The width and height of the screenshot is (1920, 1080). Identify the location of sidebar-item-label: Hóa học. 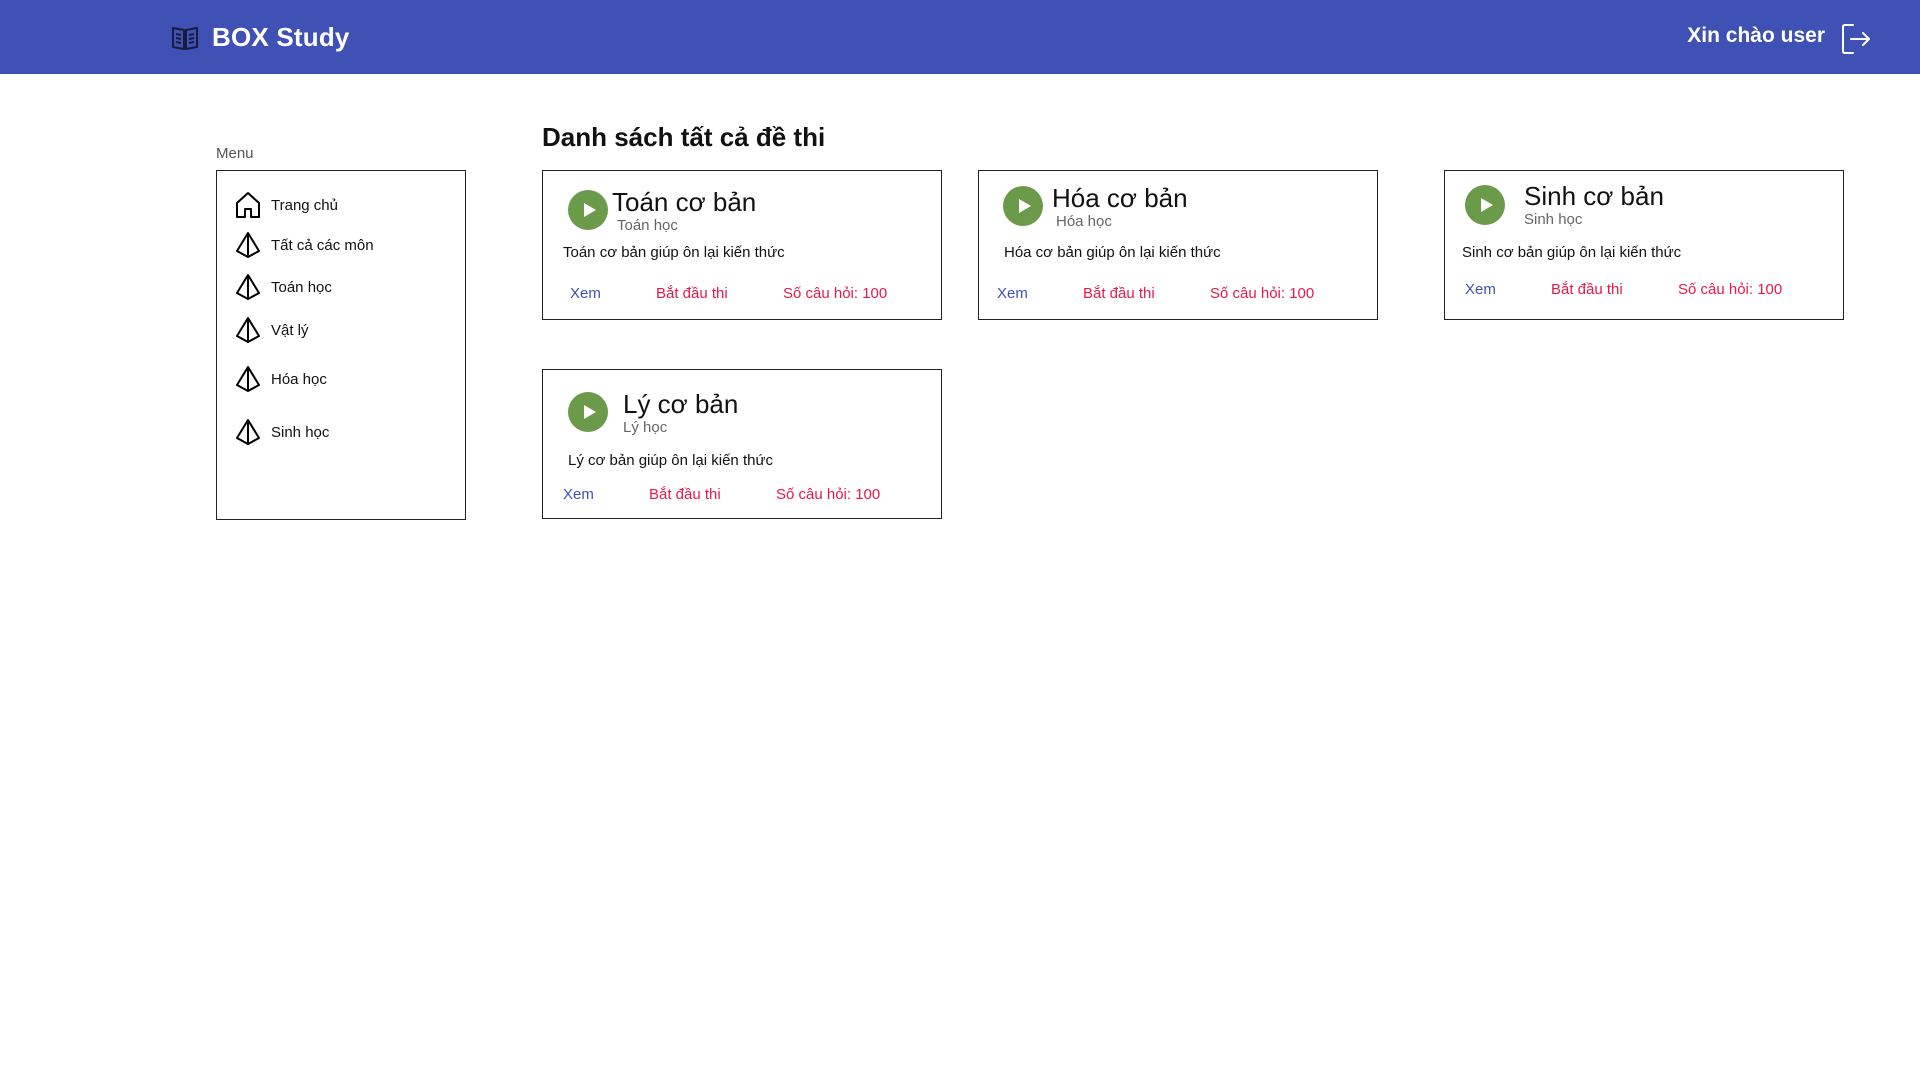
(299, 379).